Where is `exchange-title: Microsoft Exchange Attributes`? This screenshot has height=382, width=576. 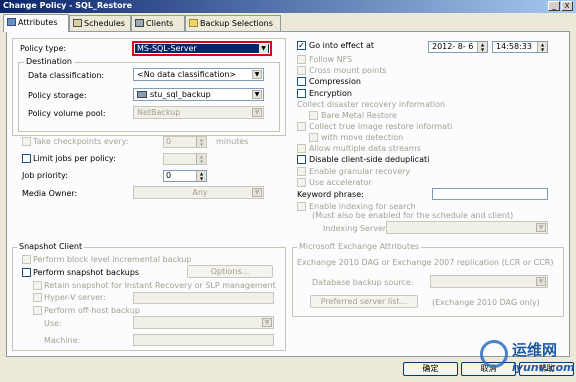
exchange-title: Microsoft Exchange Attributes is located at coordinates (359, 246).